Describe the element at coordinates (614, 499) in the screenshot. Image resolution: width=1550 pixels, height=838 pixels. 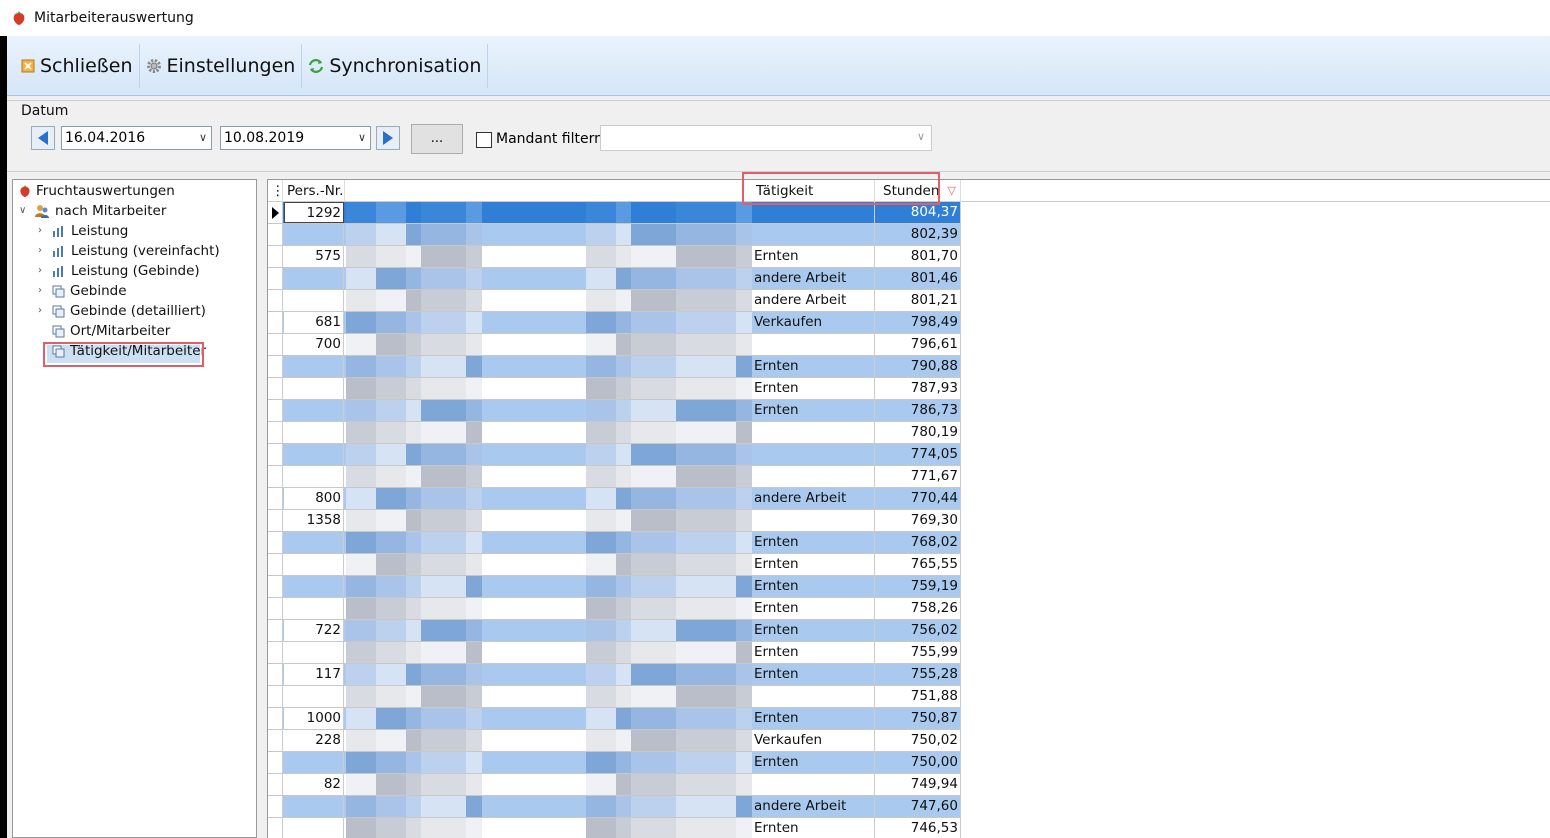
I see `table-row: 800 andere Arbeit 770,44` at that location.